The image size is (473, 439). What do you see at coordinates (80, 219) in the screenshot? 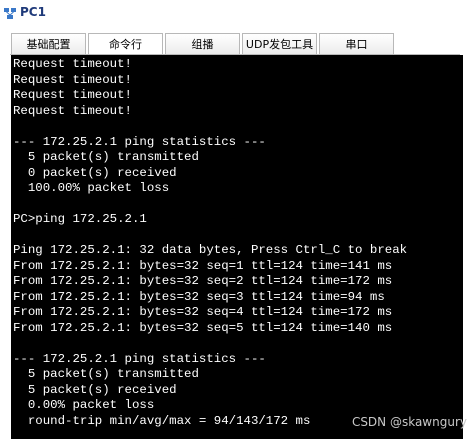
I see `console-prompt-line: PC>ping 172.25.2.1` at bounding box center [80, 219].